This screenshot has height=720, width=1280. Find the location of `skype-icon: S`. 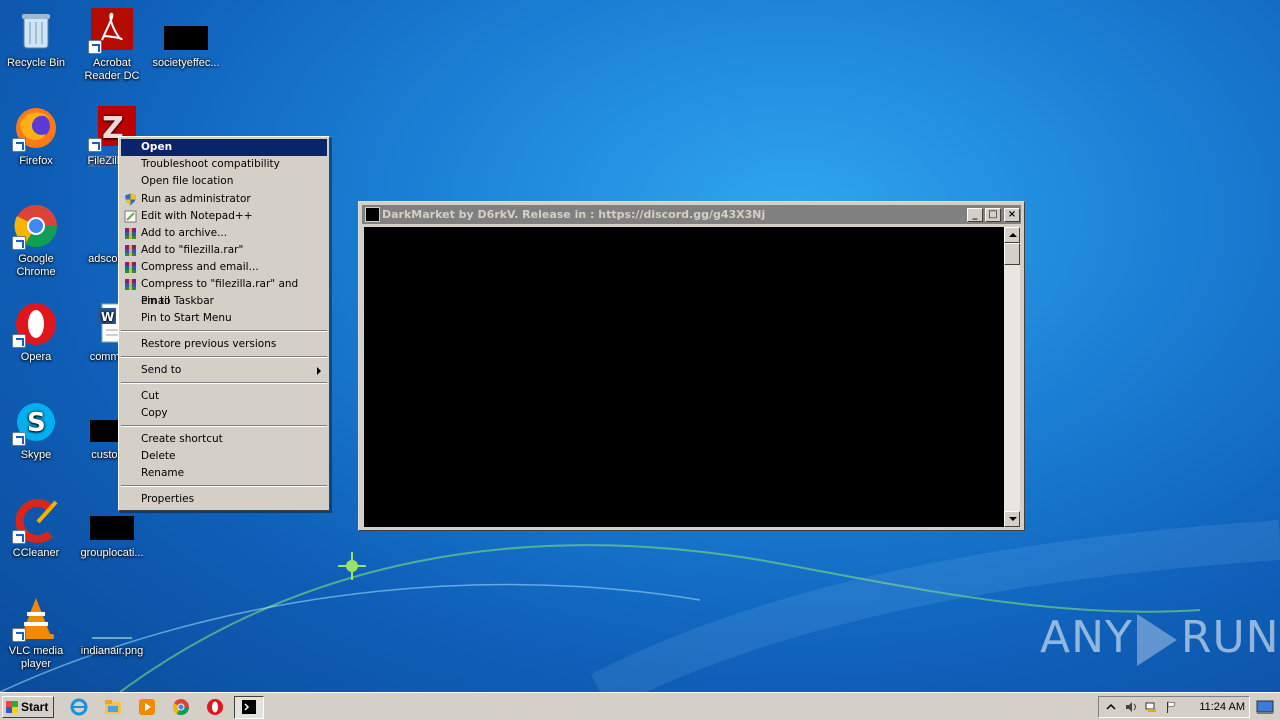

skype-icon: S is located at coordinates (36, 422).